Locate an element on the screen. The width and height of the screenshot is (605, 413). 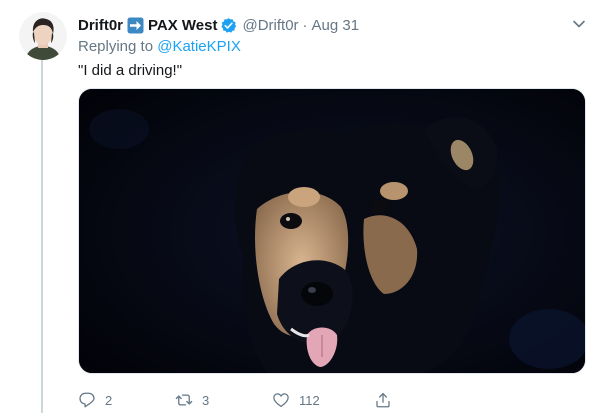
like-button: 112 is located at coordinates (296, 400).